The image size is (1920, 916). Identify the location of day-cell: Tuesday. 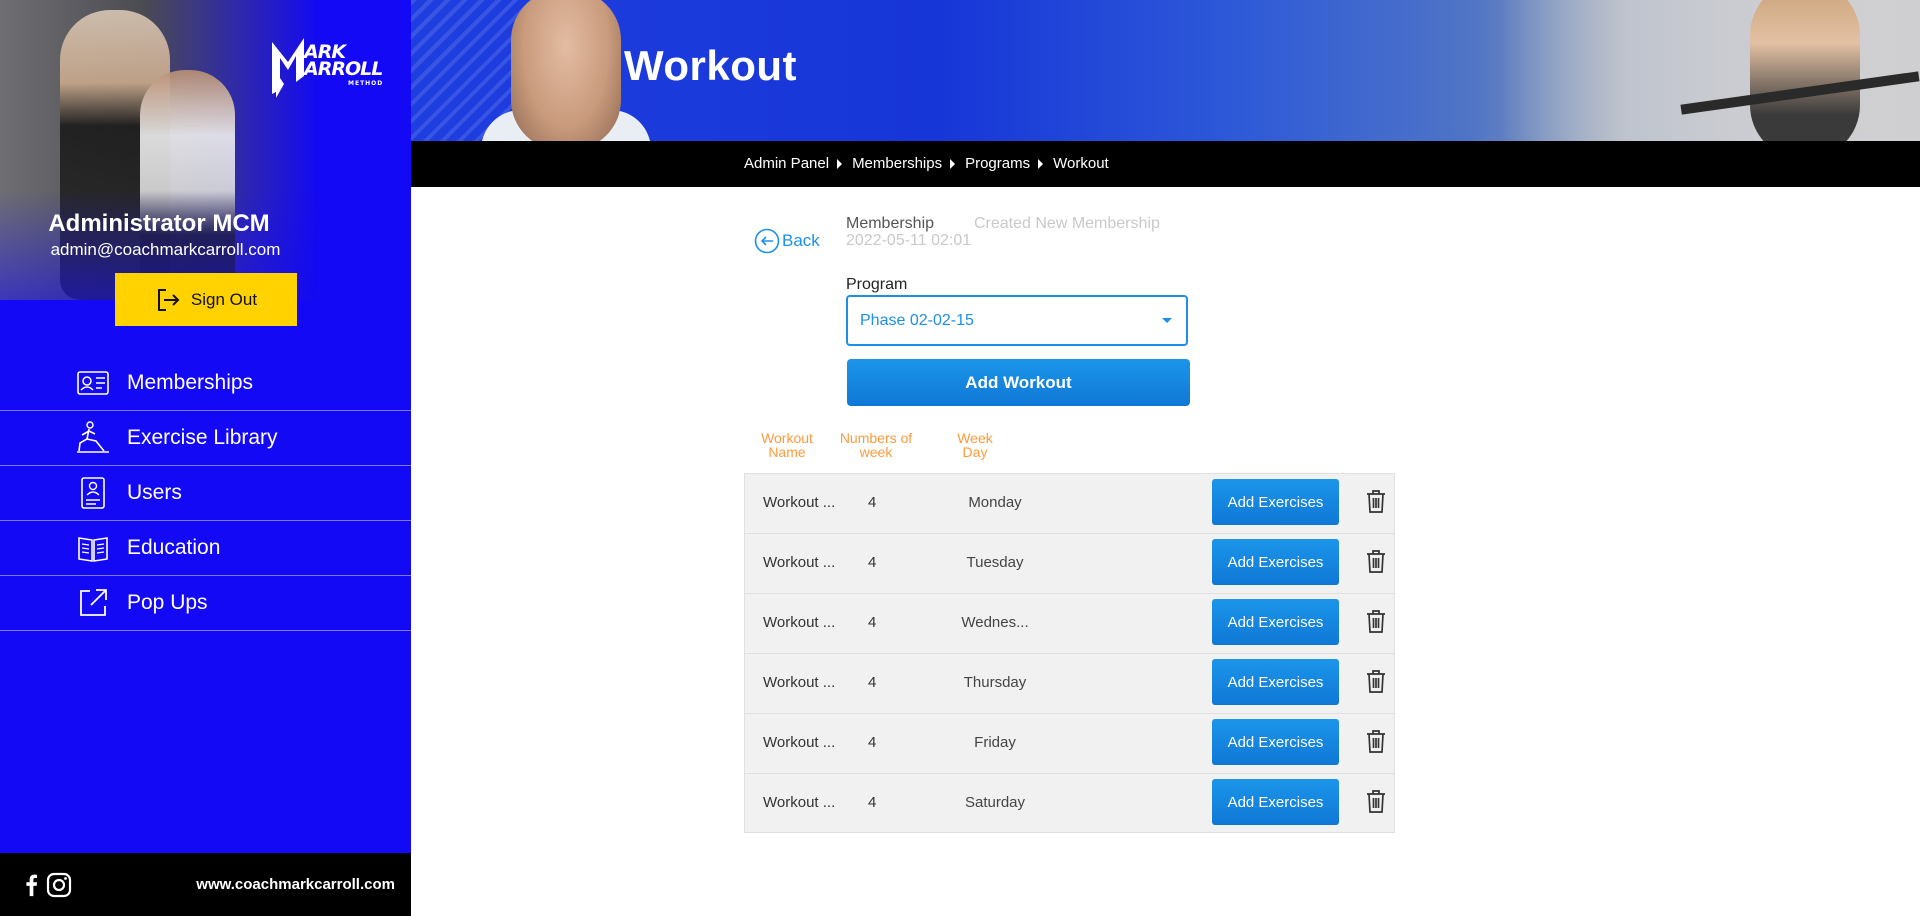
(995, 562).